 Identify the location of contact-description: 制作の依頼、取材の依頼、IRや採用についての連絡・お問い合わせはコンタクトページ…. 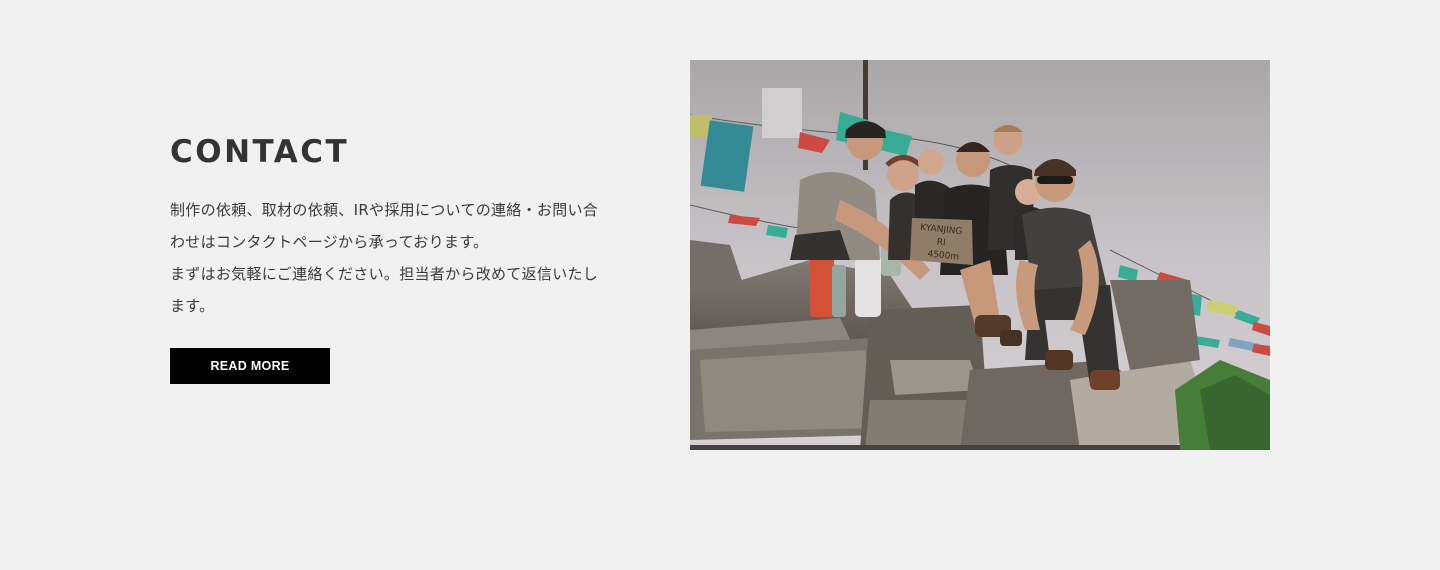
(390, 258).